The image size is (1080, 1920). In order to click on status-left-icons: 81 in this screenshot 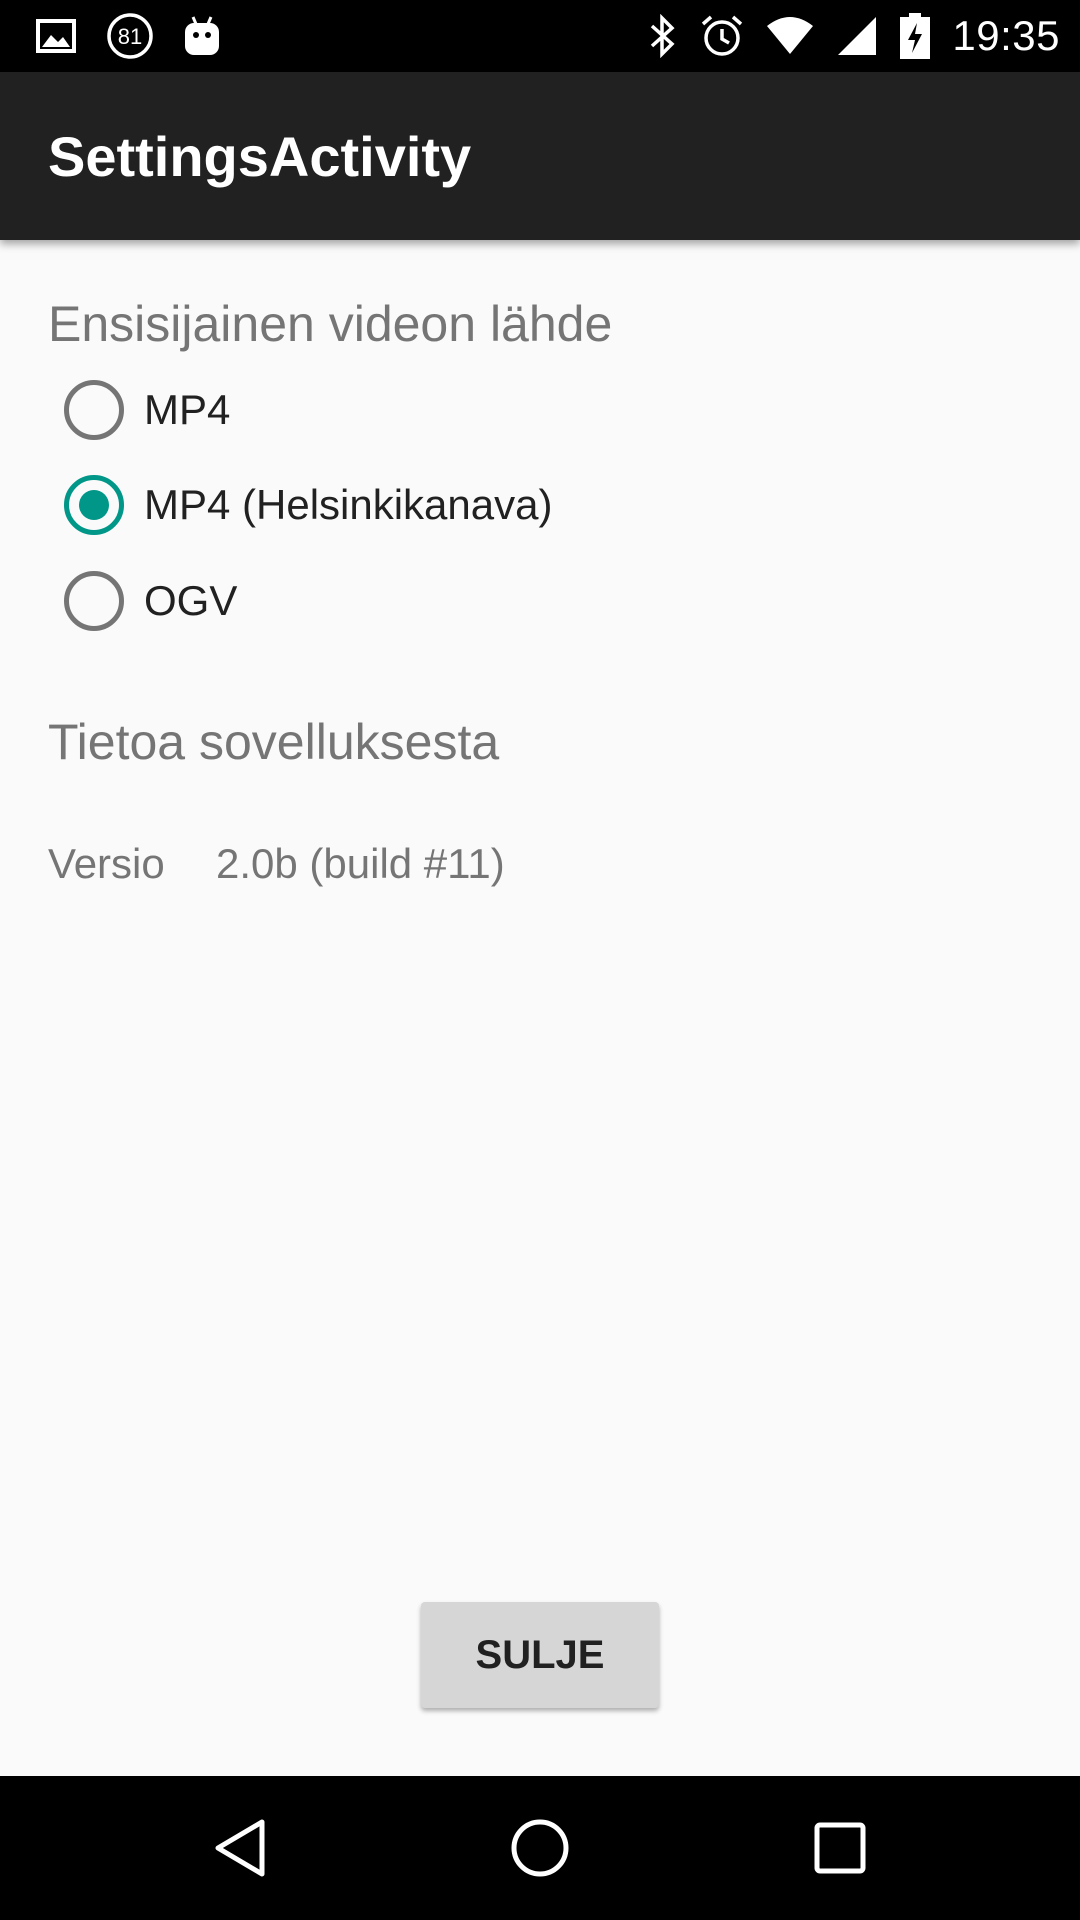, I will do `click(128, 36)`.